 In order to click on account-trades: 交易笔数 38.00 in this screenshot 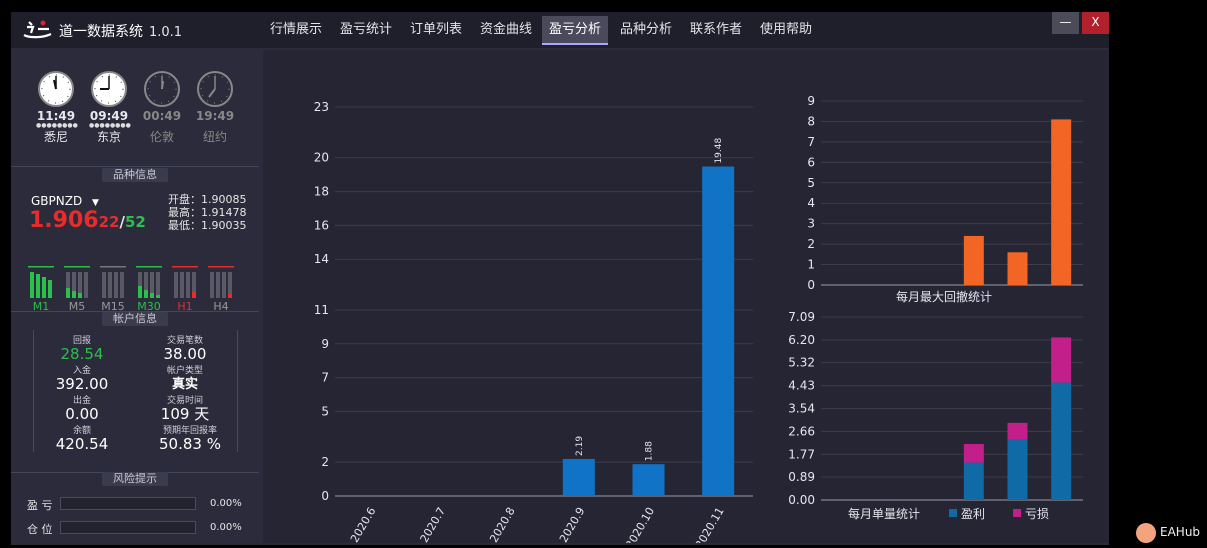, I will do `click(185, 348)`.